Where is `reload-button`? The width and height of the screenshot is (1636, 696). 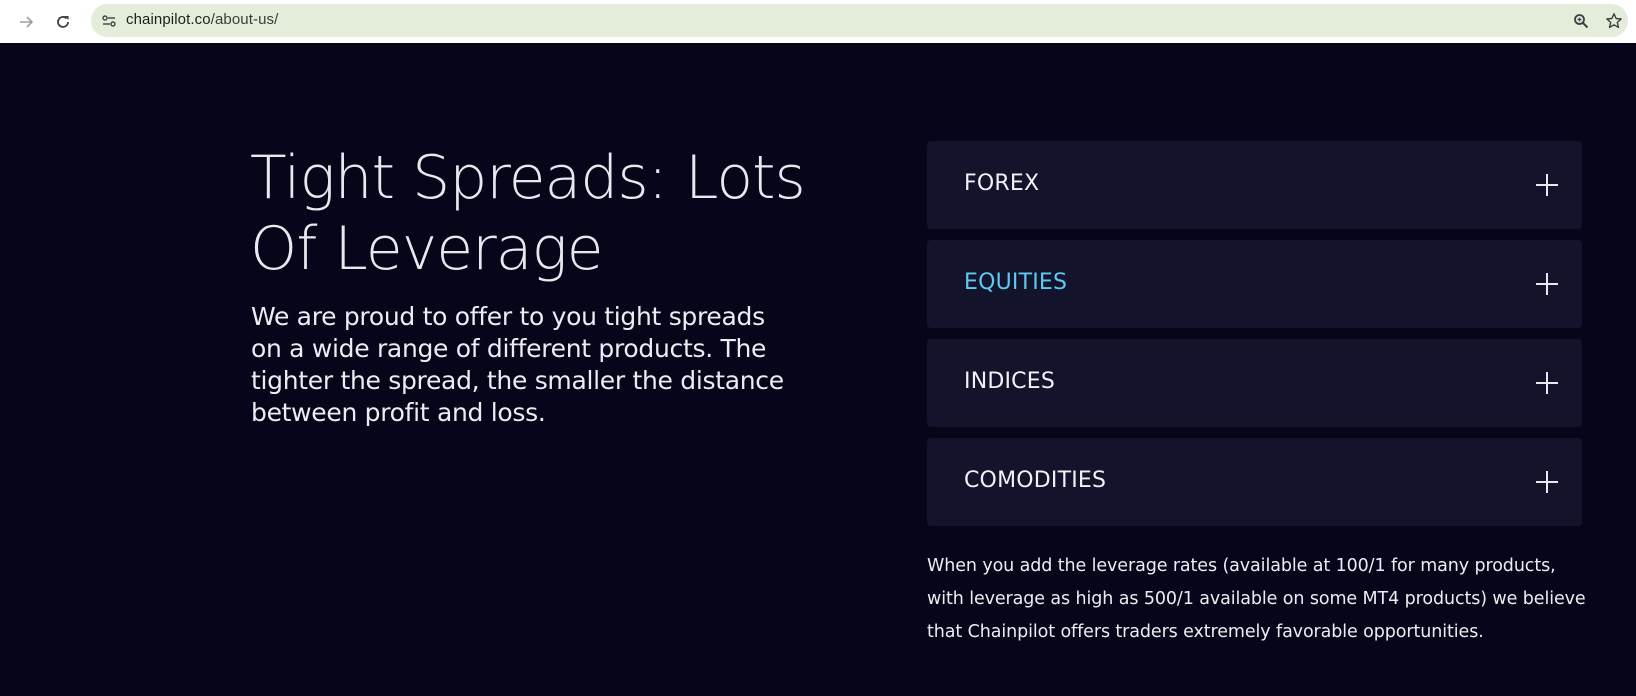 reload-button is located at coordinates (63, 22).